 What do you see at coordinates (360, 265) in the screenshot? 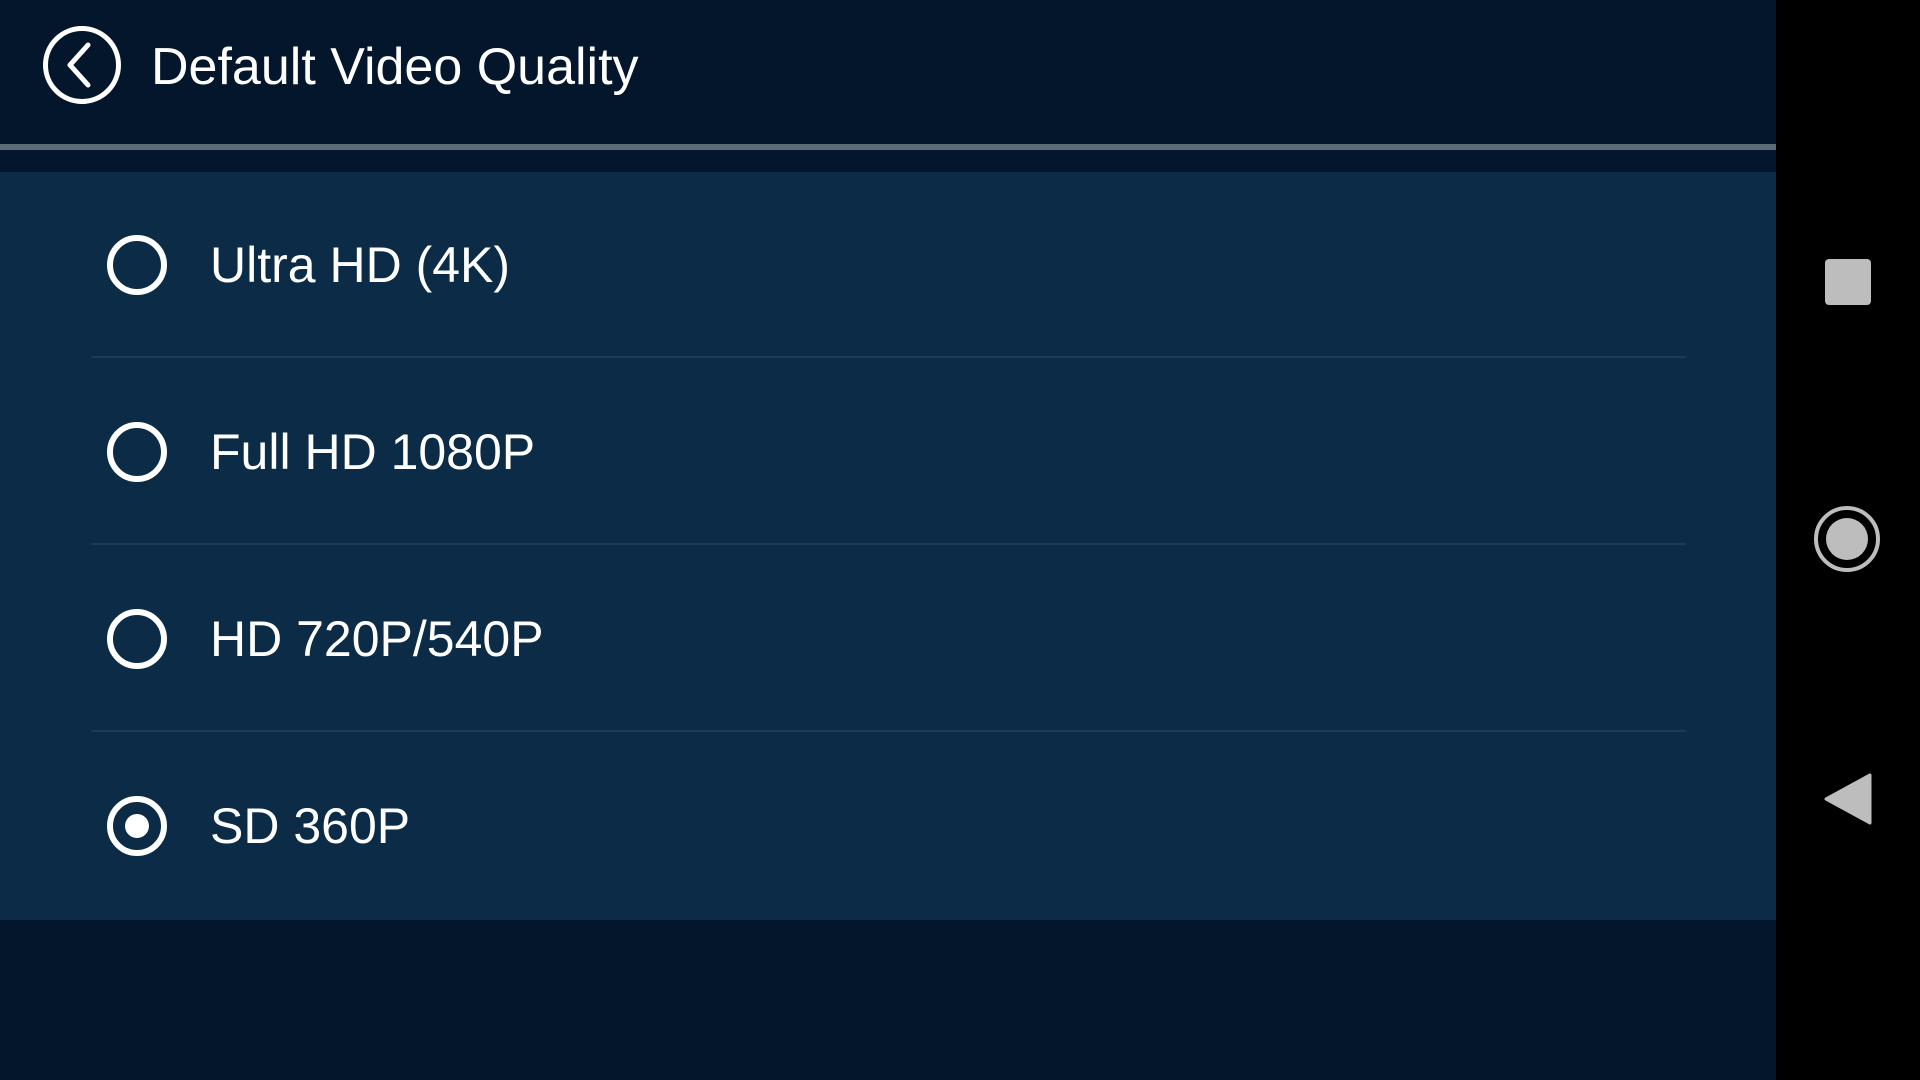
I see `option-label: Ultra HD (4K)` at bounding box center [360, 265].